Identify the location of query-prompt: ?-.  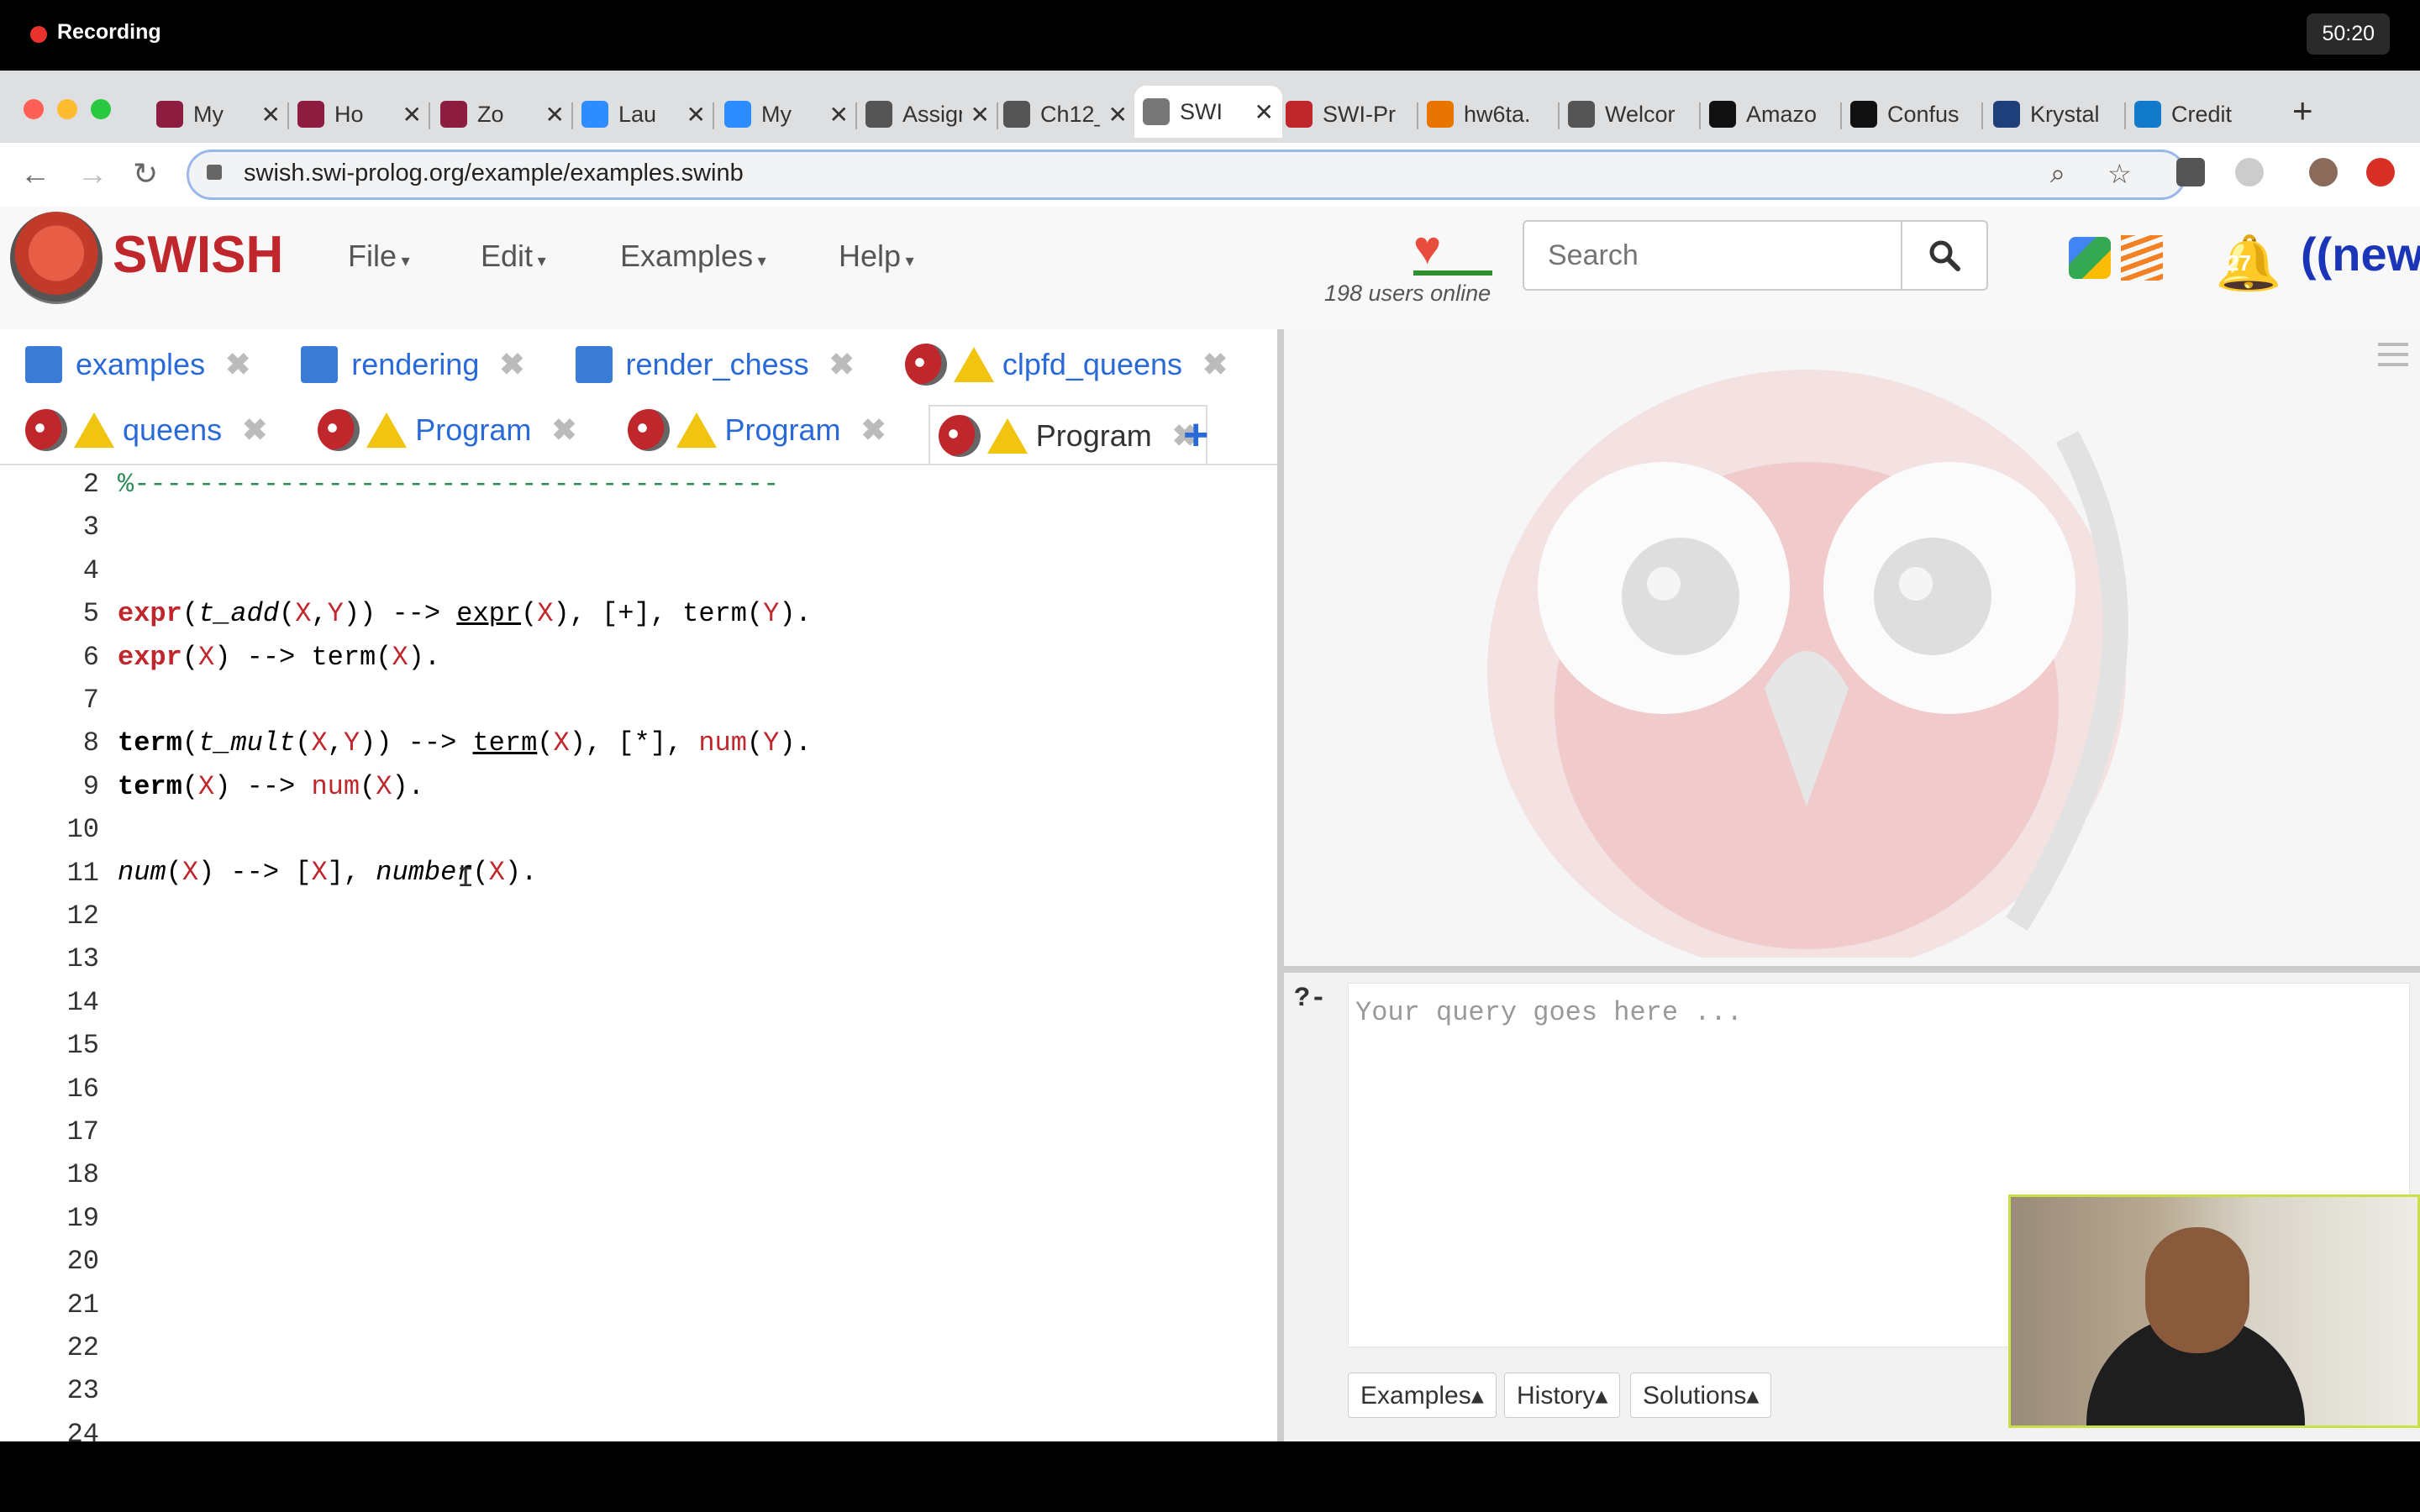
(1311, 998).